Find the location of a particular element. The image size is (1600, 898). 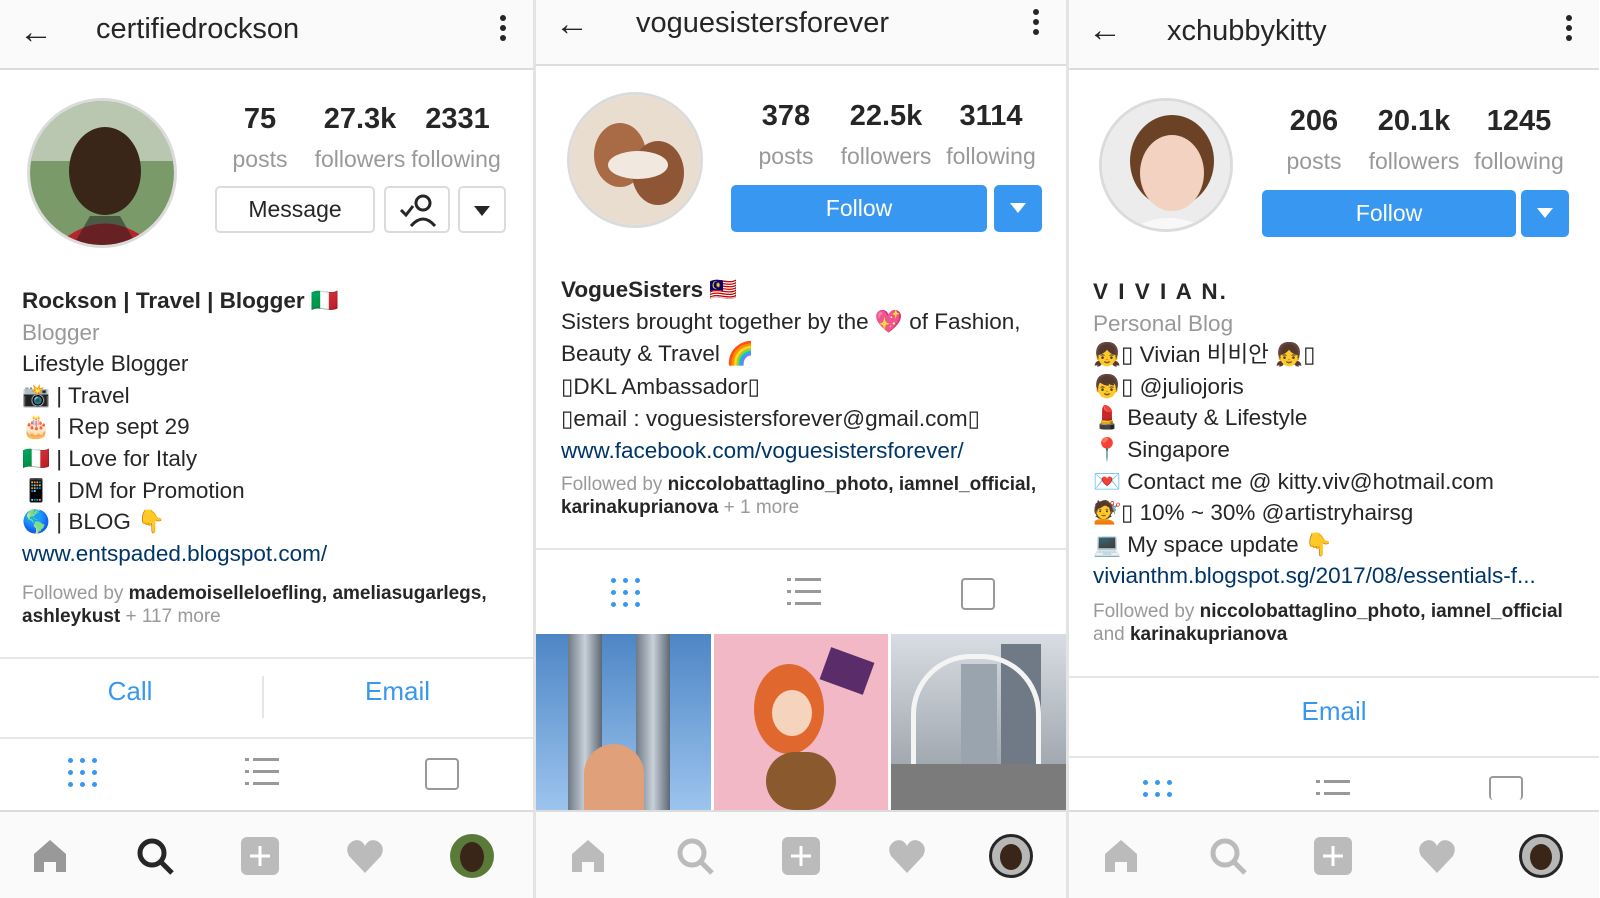

bio-line: Lifestyle Blogger is located at coordinates (105, 364).